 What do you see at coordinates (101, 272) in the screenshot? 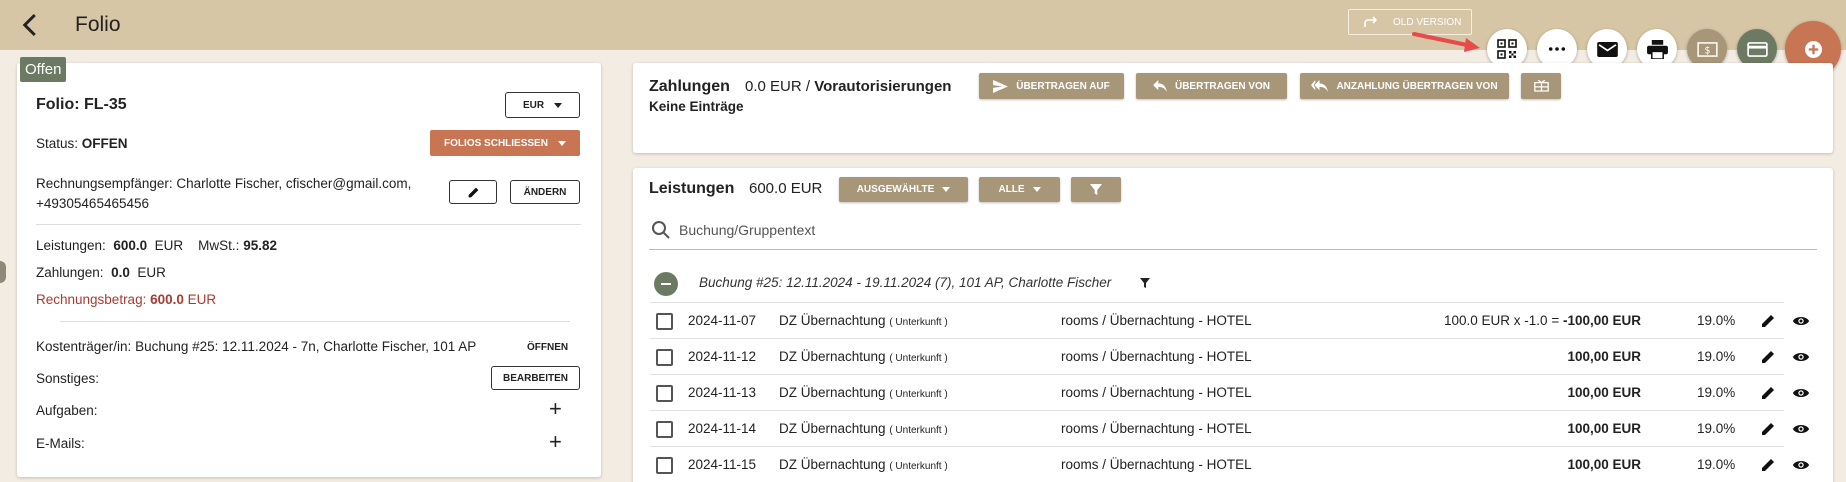
I see `payments-summary: Zahlungen: 0.0 EUR` at bounding box center [101, 272].